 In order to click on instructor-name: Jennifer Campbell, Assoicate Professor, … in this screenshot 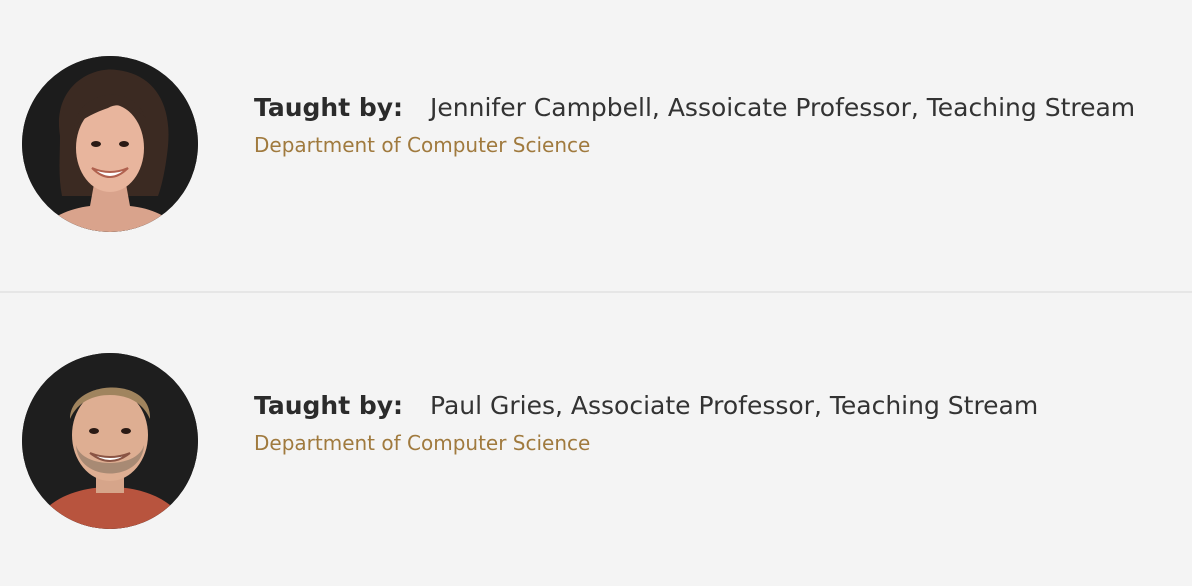, I will do `click(782, 107)`.